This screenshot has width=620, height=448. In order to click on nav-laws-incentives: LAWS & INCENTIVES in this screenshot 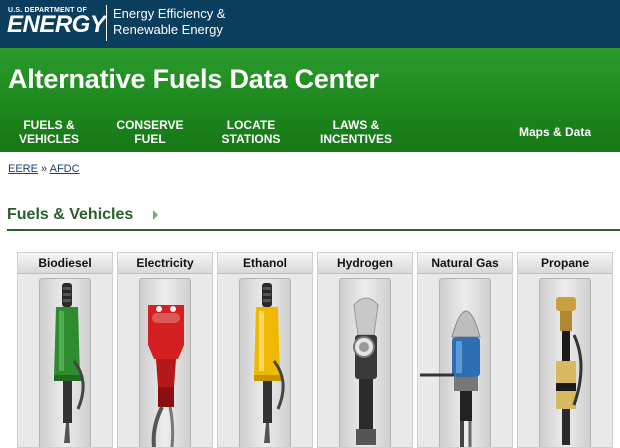, I will do `click(356, 132)`.